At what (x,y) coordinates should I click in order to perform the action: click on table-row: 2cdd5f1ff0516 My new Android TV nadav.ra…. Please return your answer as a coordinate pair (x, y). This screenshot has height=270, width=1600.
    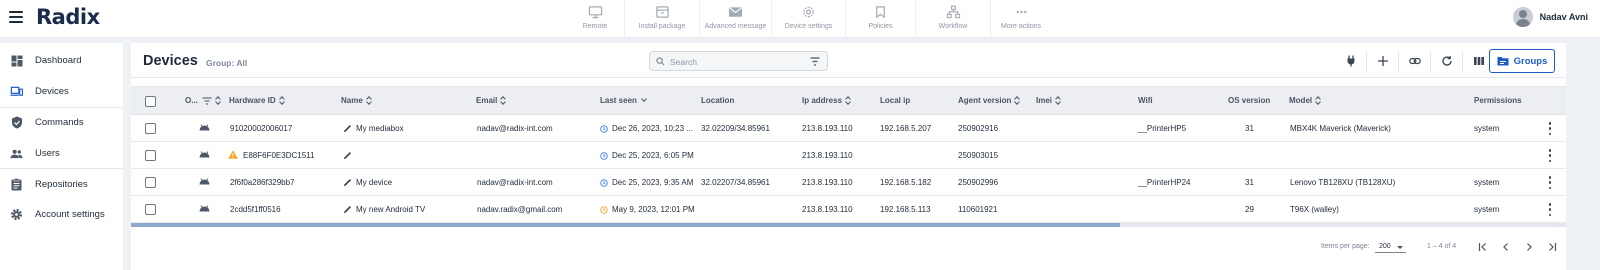
    Looking at the image, I should click on (848, 209).